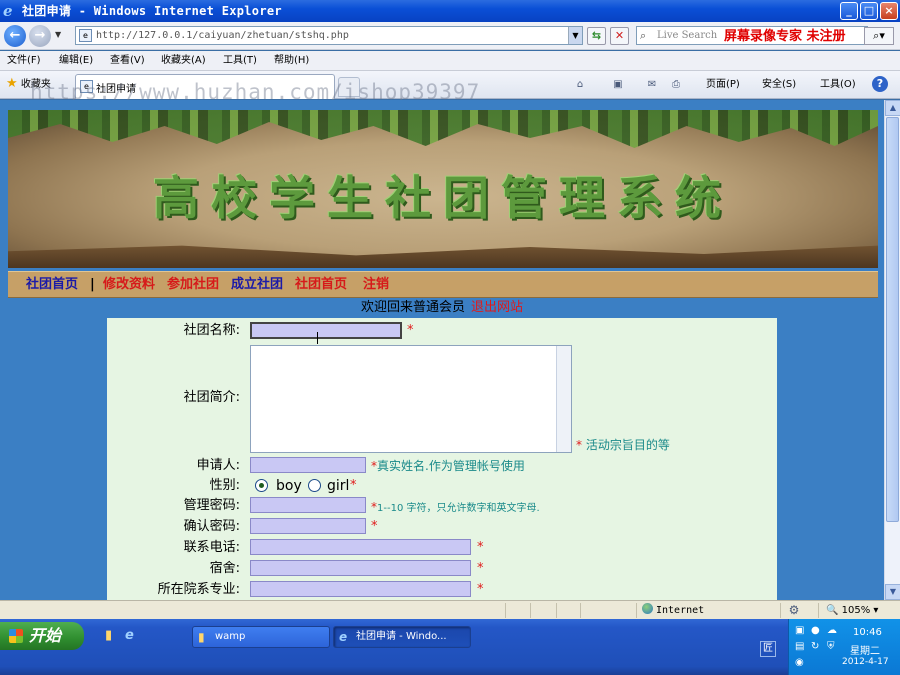  Describe the element at coordinates (240, 61) in the screenshot. I see `menu-tools: 工具(T)` at that location.